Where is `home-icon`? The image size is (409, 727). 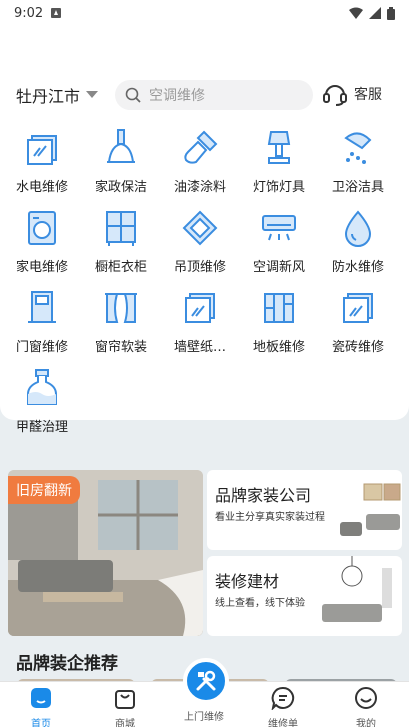 home-icon is located at coordinates (41, 698).